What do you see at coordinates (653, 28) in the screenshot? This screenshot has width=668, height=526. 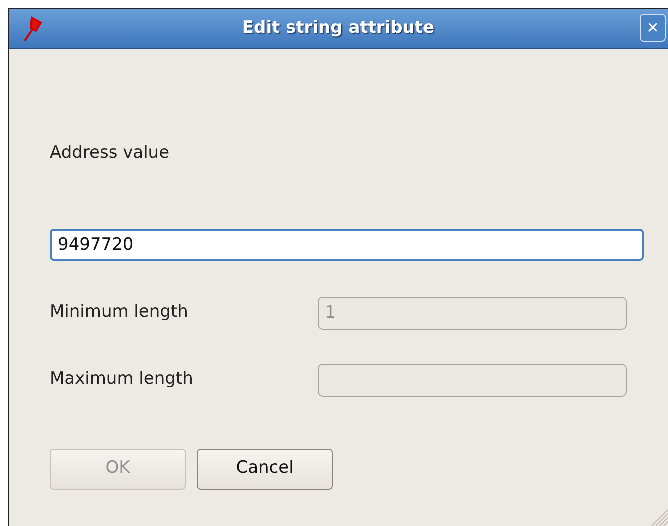 I see `close-button: ✕` at bounding box center [653, 28].